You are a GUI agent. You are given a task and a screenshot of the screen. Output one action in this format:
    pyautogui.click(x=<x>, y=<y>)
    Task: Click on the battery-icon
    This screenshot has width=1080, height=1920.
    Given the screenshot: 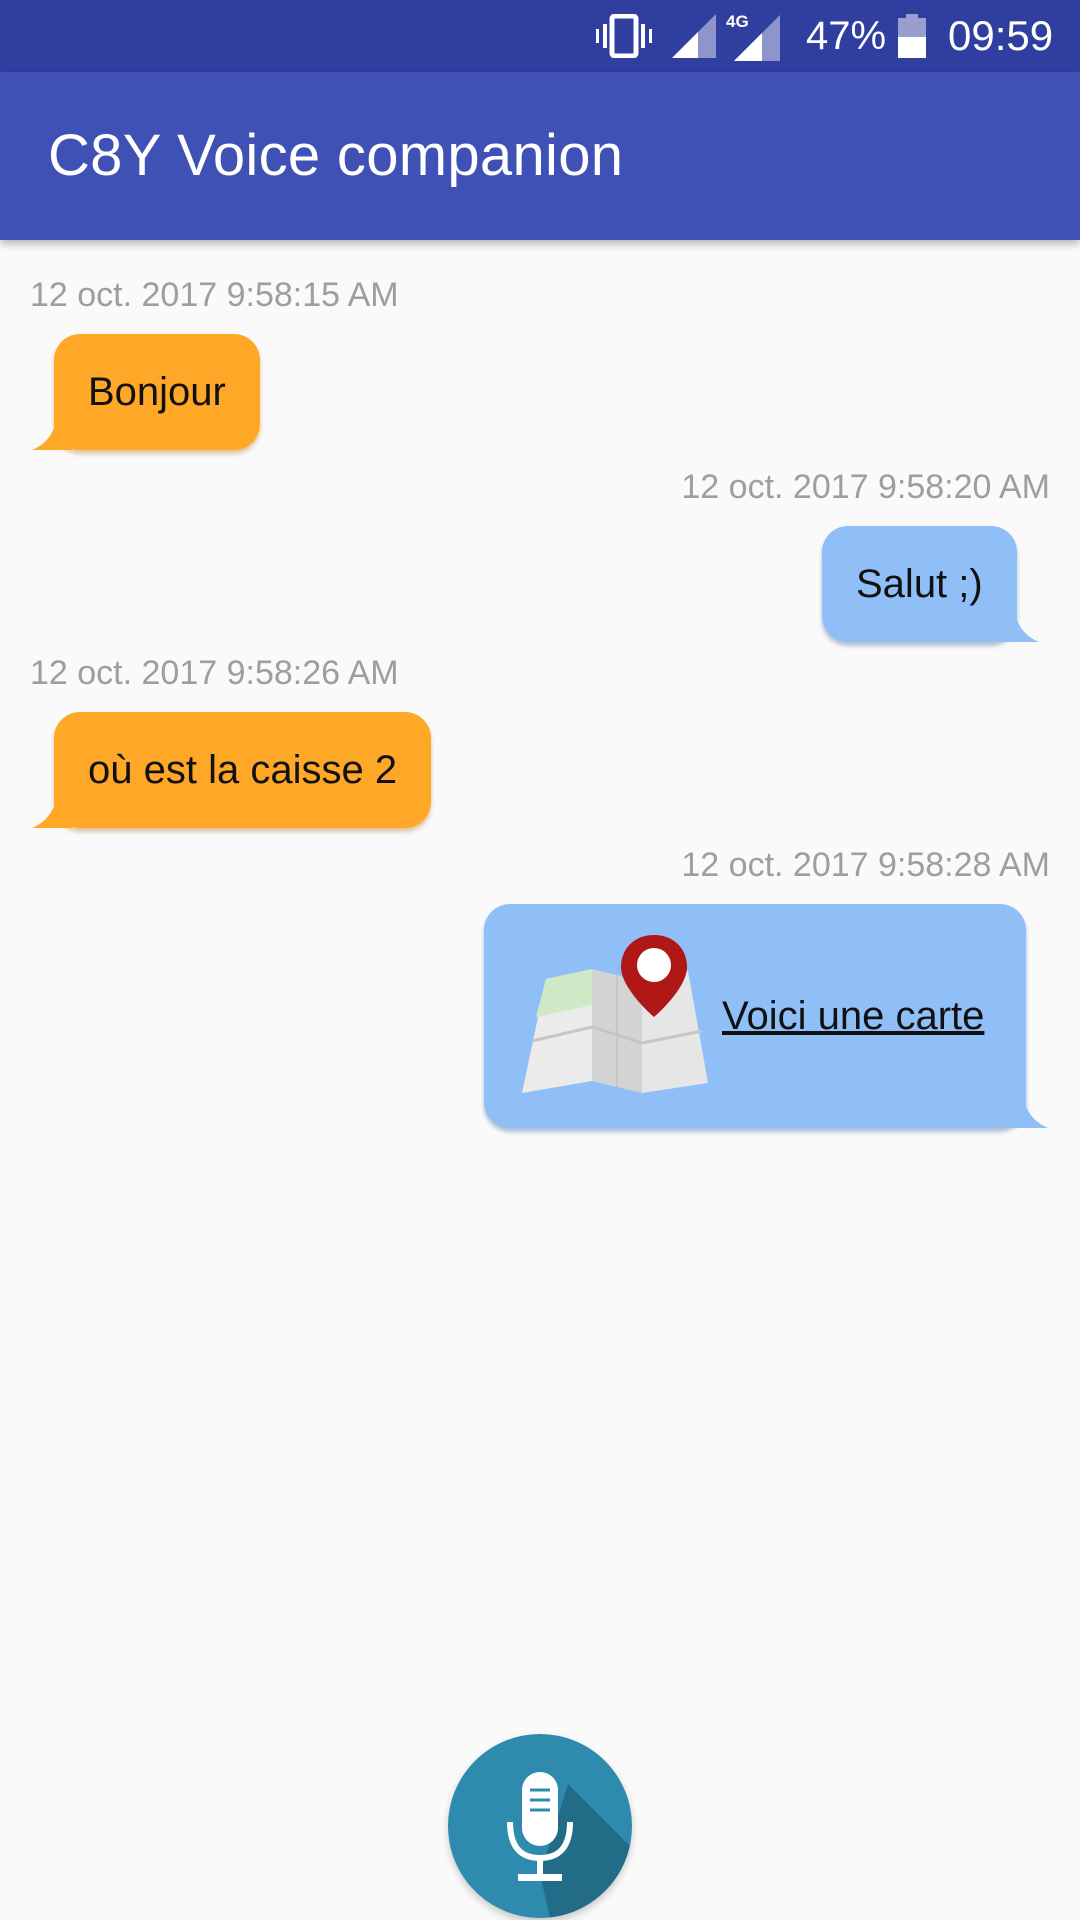 What is the action you would take?
    pyautogui.click(x=912, y=36)
    